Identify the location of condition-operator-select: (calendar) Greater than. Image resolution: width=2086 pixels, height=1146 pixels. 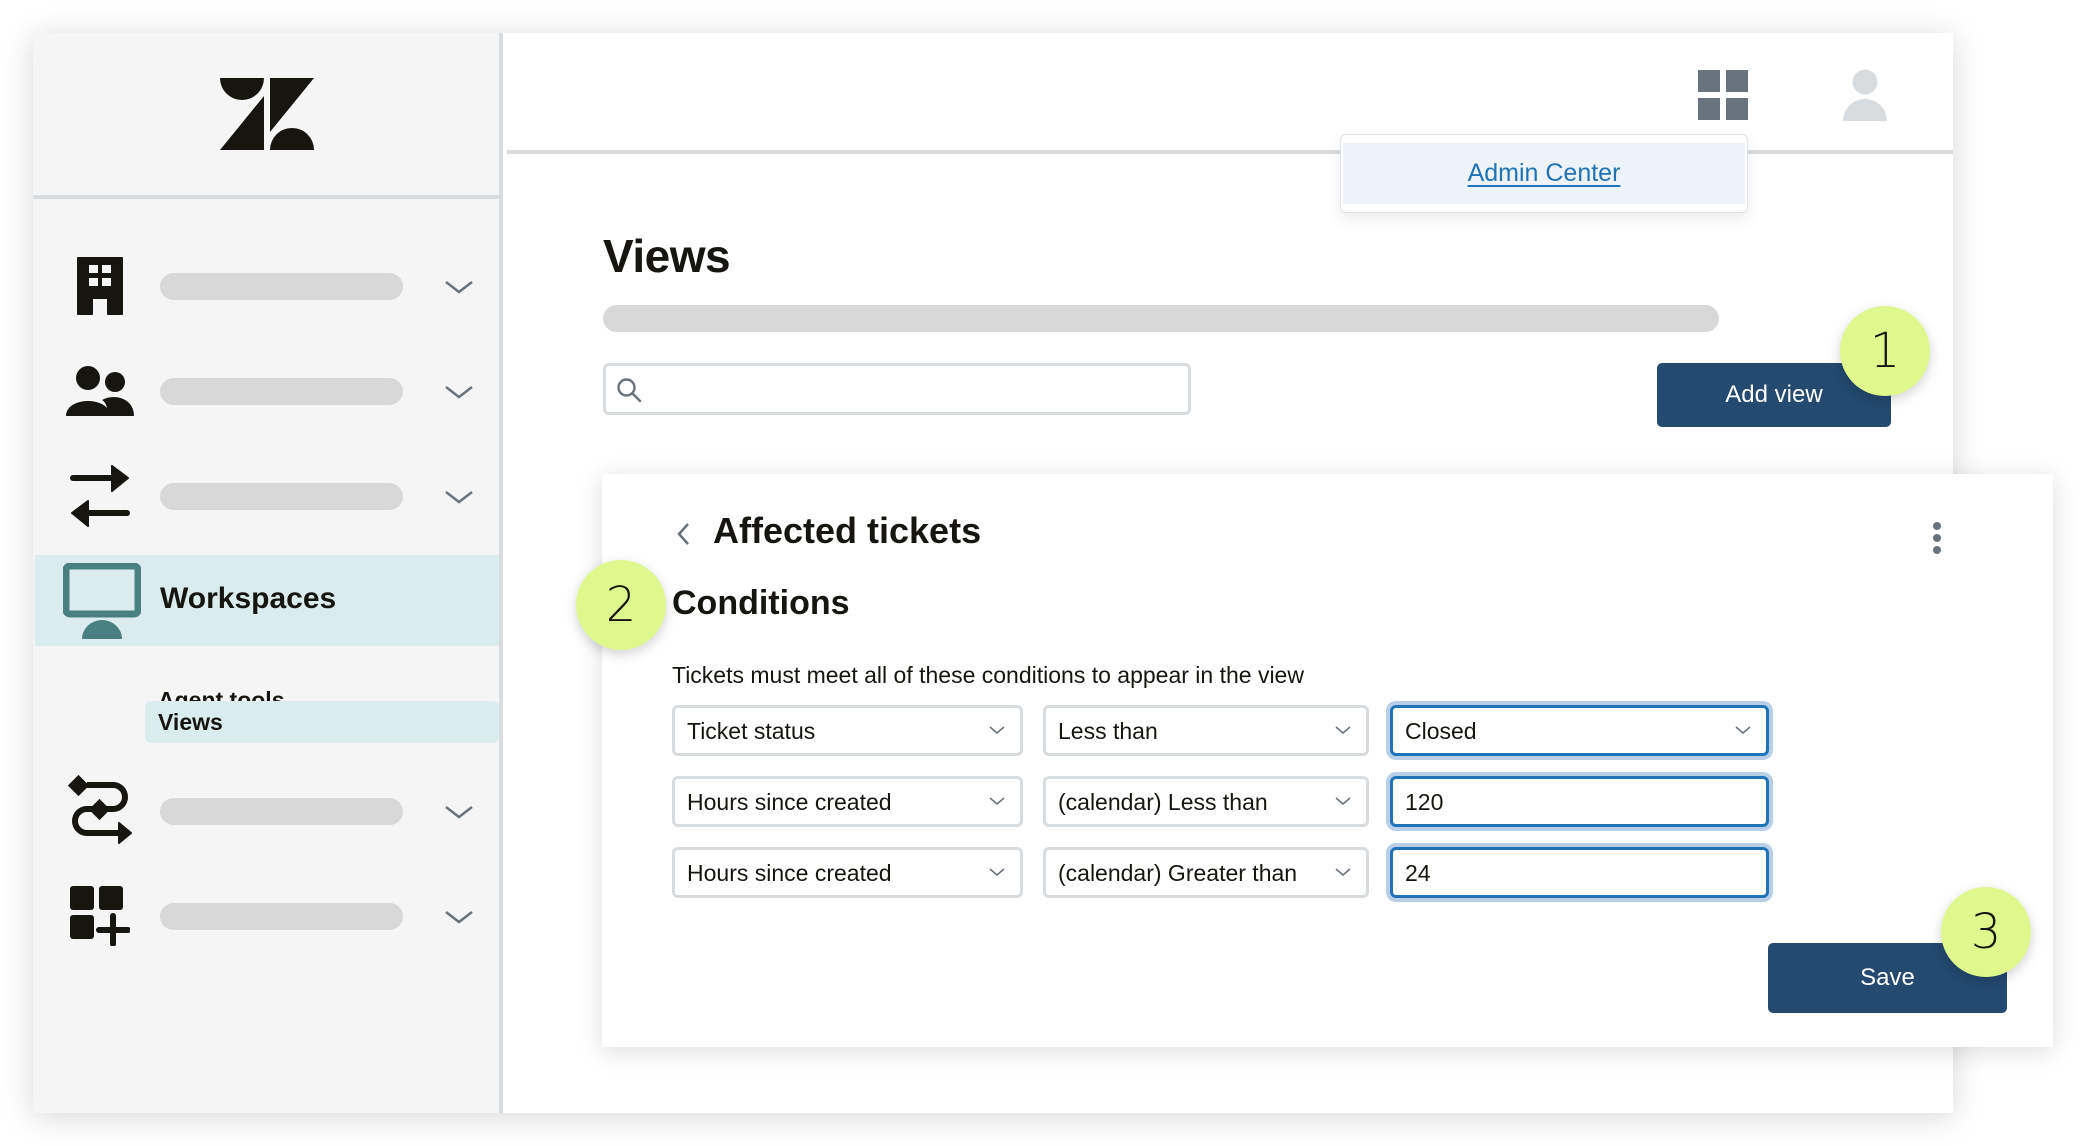
(1206, 872).